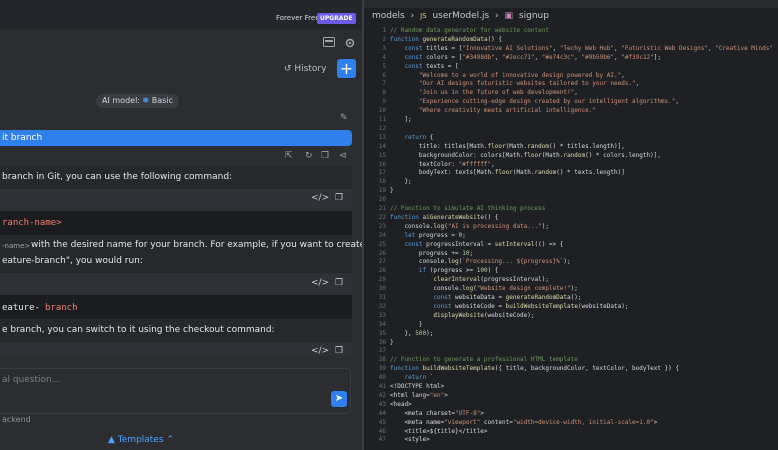 The image size is (778, 450). What do you see at coordinates (462, 315) in the screenshot?
I see `code-line: displayWebsite(websiteCode);` at bounding box center [462, 315].